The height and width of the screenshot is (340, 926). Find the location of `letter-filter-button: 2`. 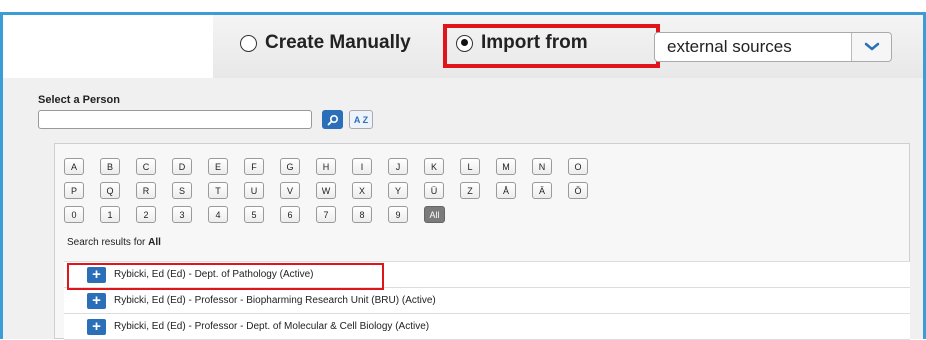

letter-filter-button: 2 is located at coordinates (146, 214).